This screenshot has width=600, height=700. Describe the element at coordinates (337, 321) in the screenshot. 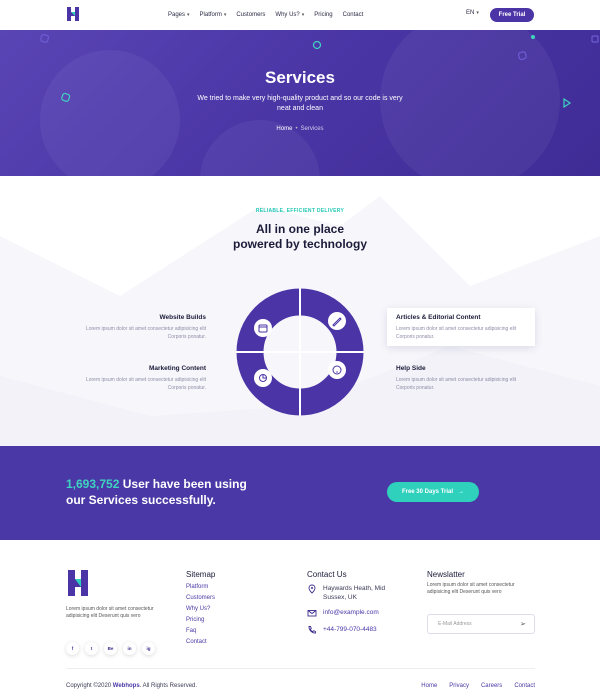

I see `pencil-icon` at that location.